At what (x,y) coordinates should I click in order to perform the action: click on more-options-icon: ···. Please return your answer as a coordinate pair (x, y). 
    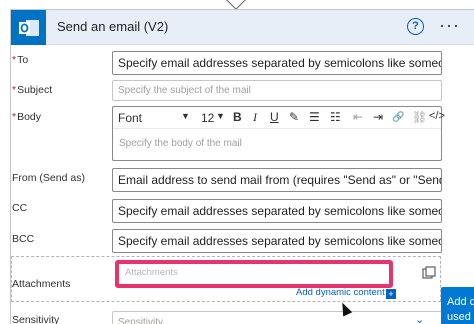
    Looking at the image, I should click on (449, 25).